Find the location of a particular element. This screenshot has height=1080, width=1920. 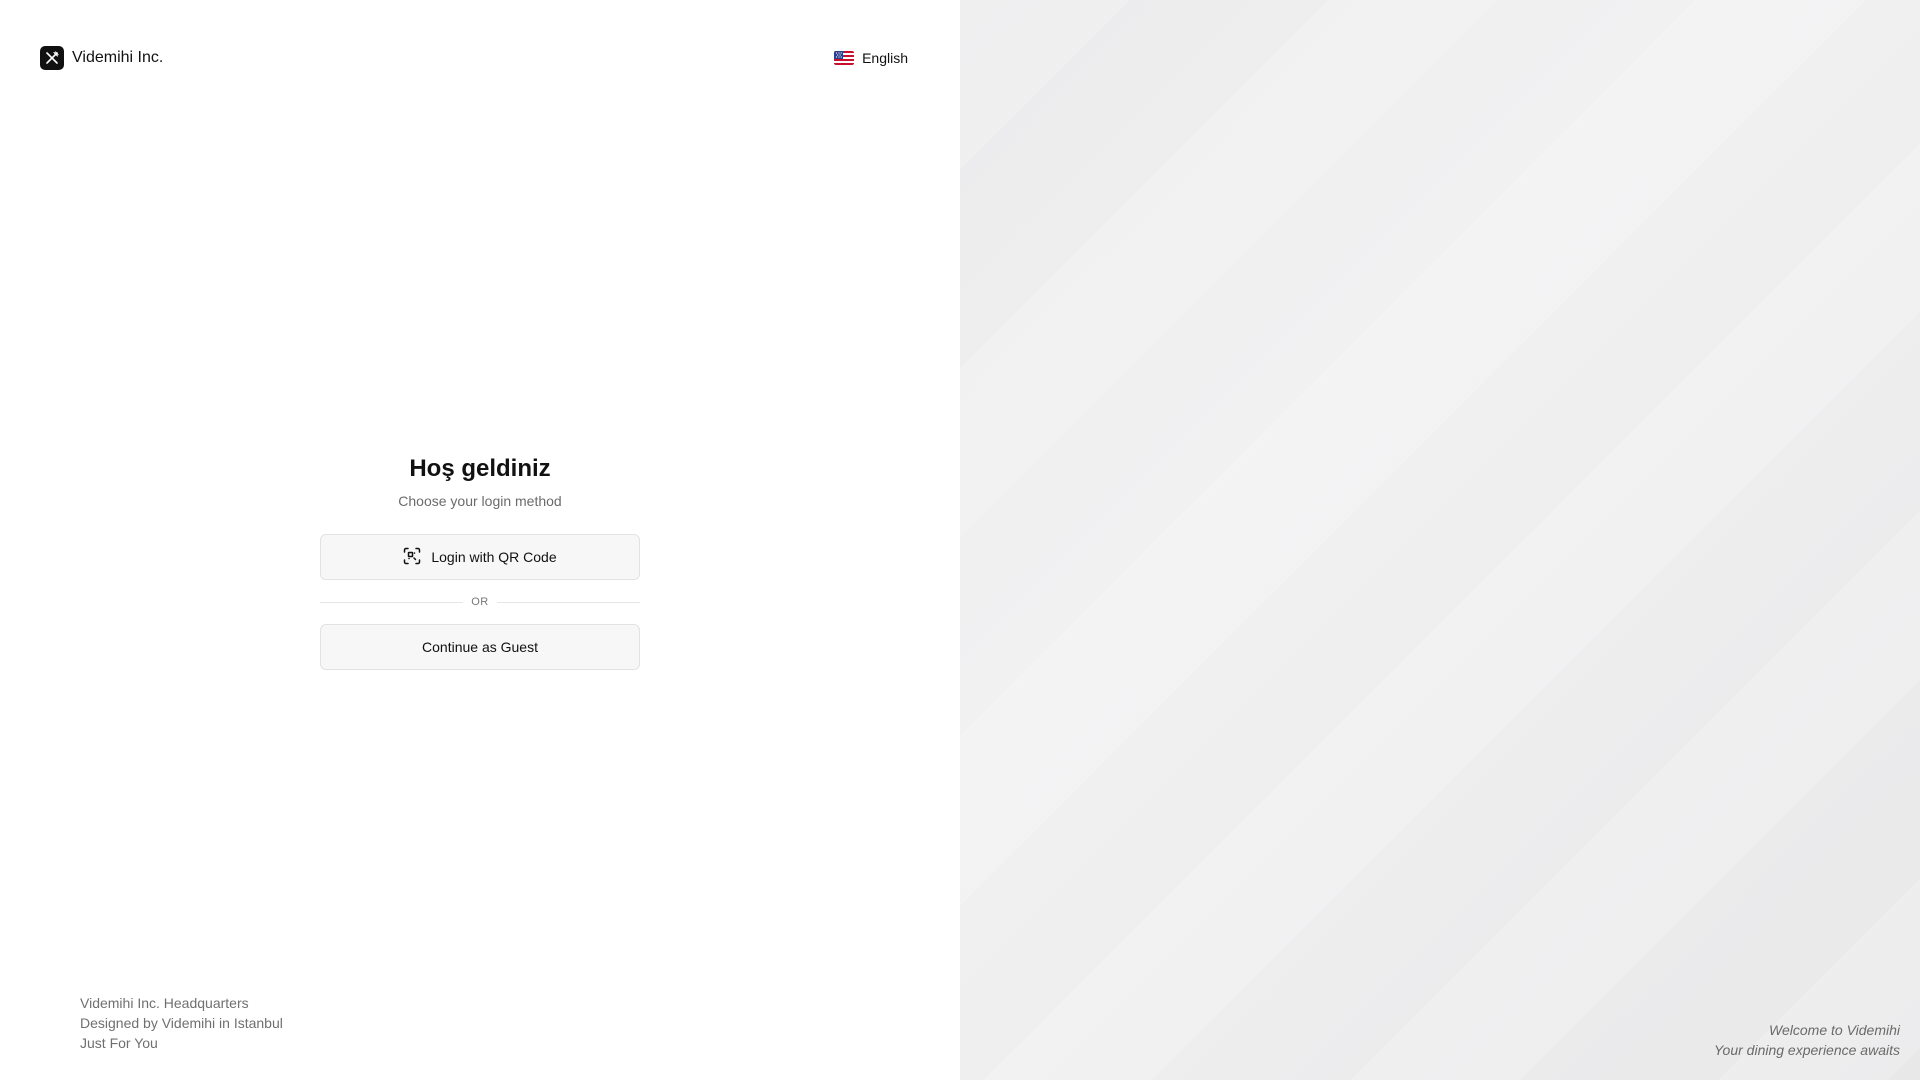

guest-button-label: Continue as Guest is located at coordinates (480, 647).